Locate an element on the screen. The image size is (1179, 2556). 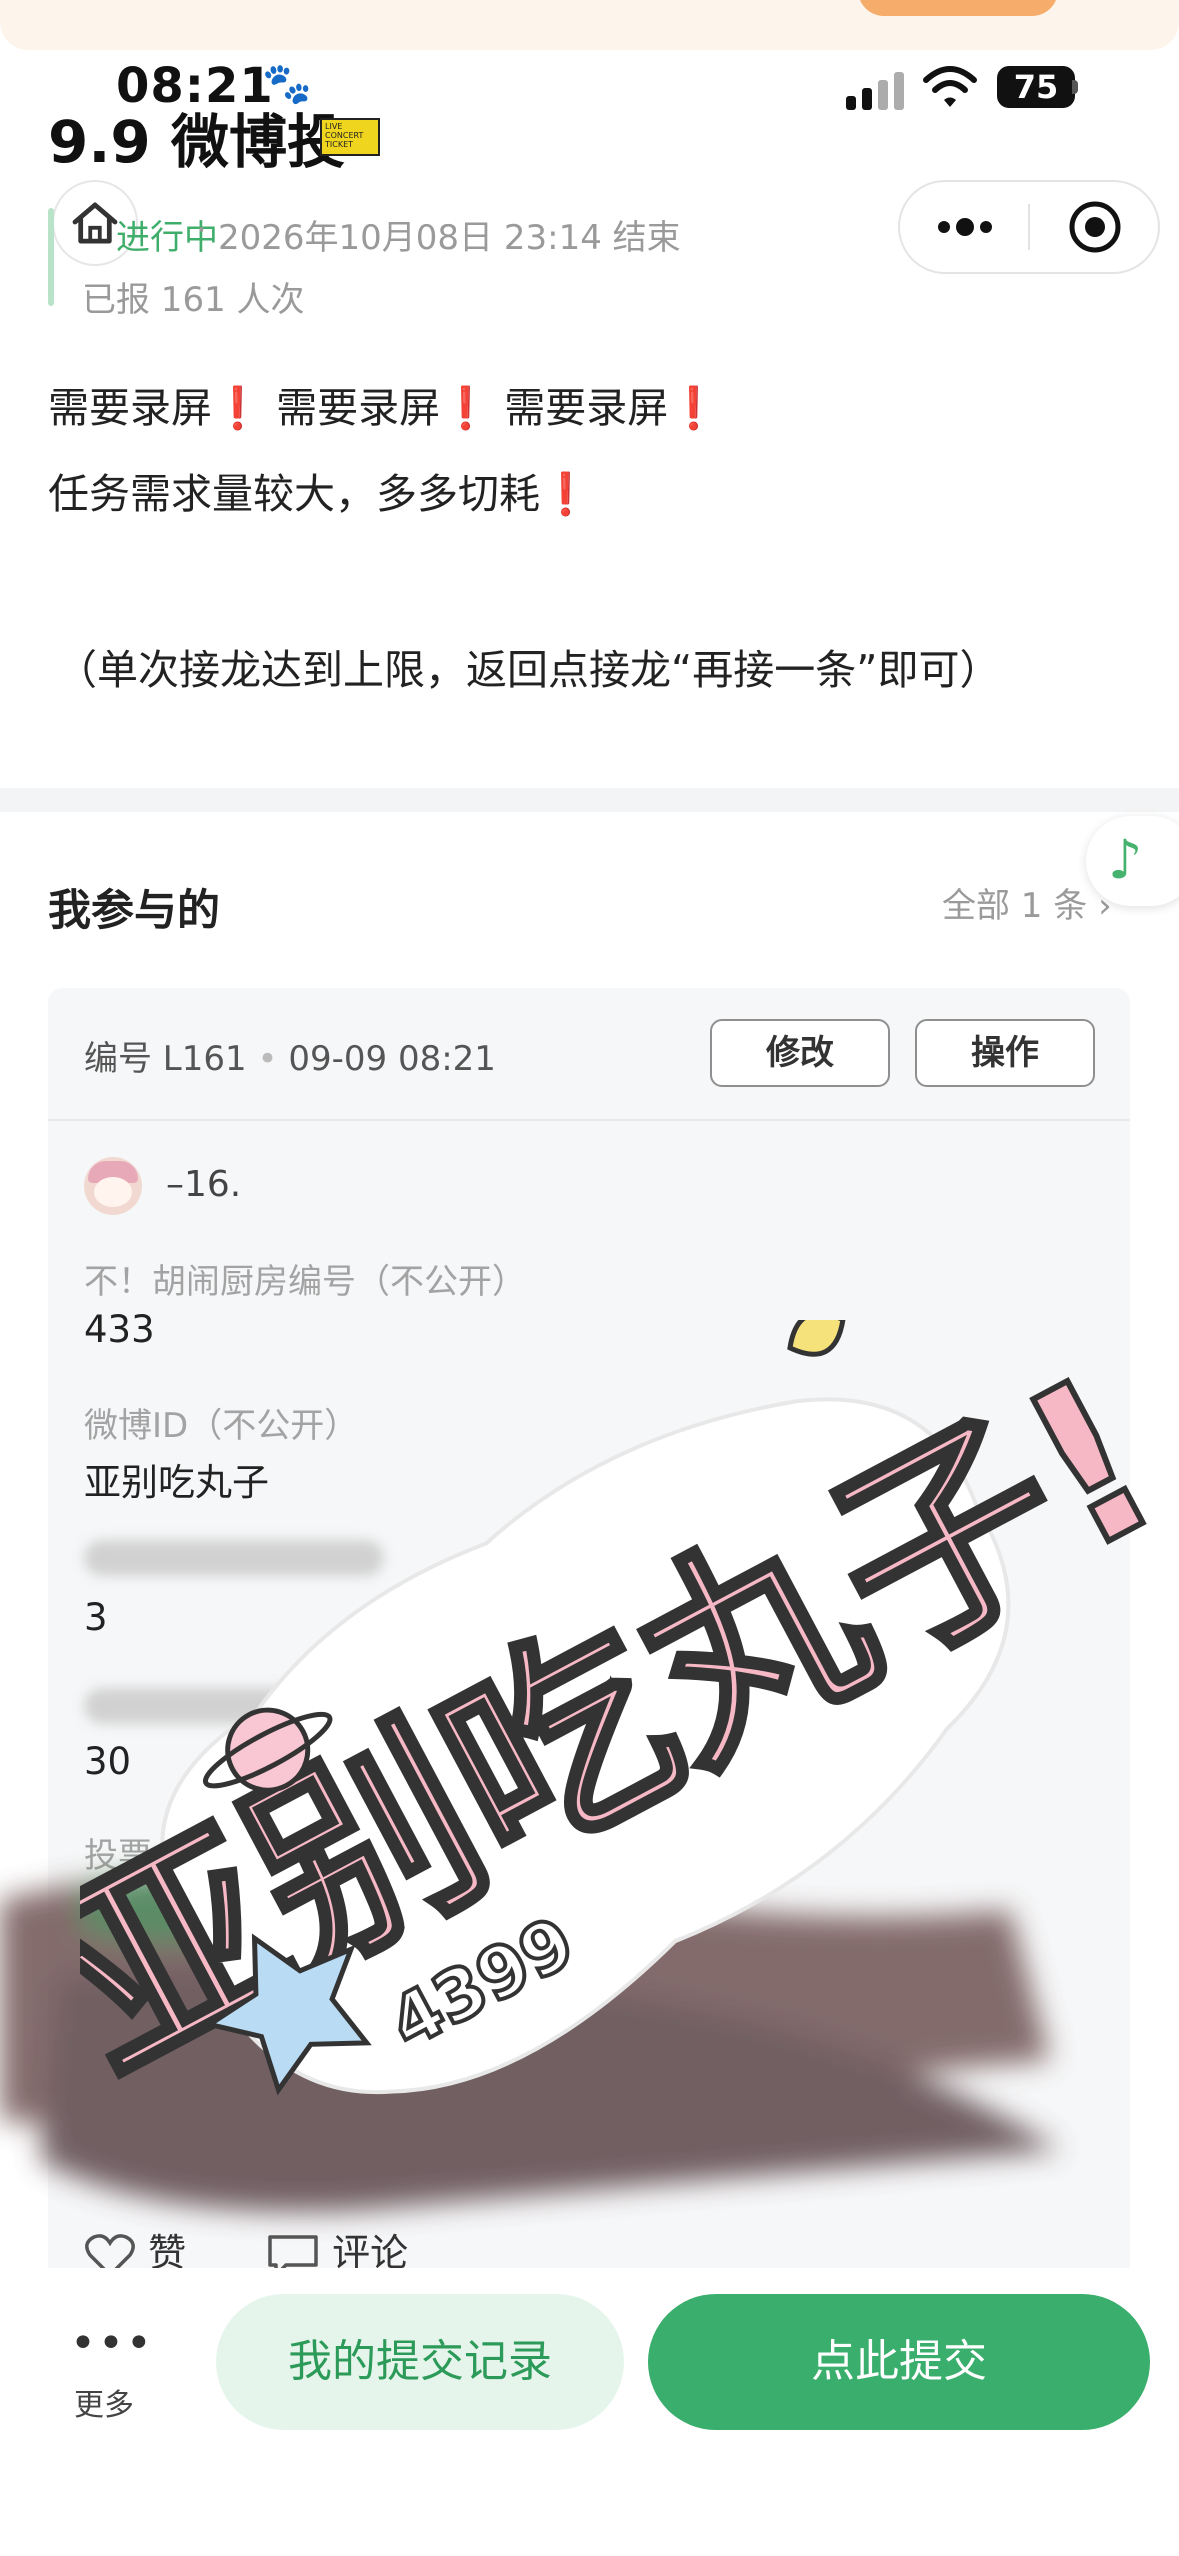
description-line-2: 任务需求量较大，多多切耗❗ is located at coordinates (320, 494).